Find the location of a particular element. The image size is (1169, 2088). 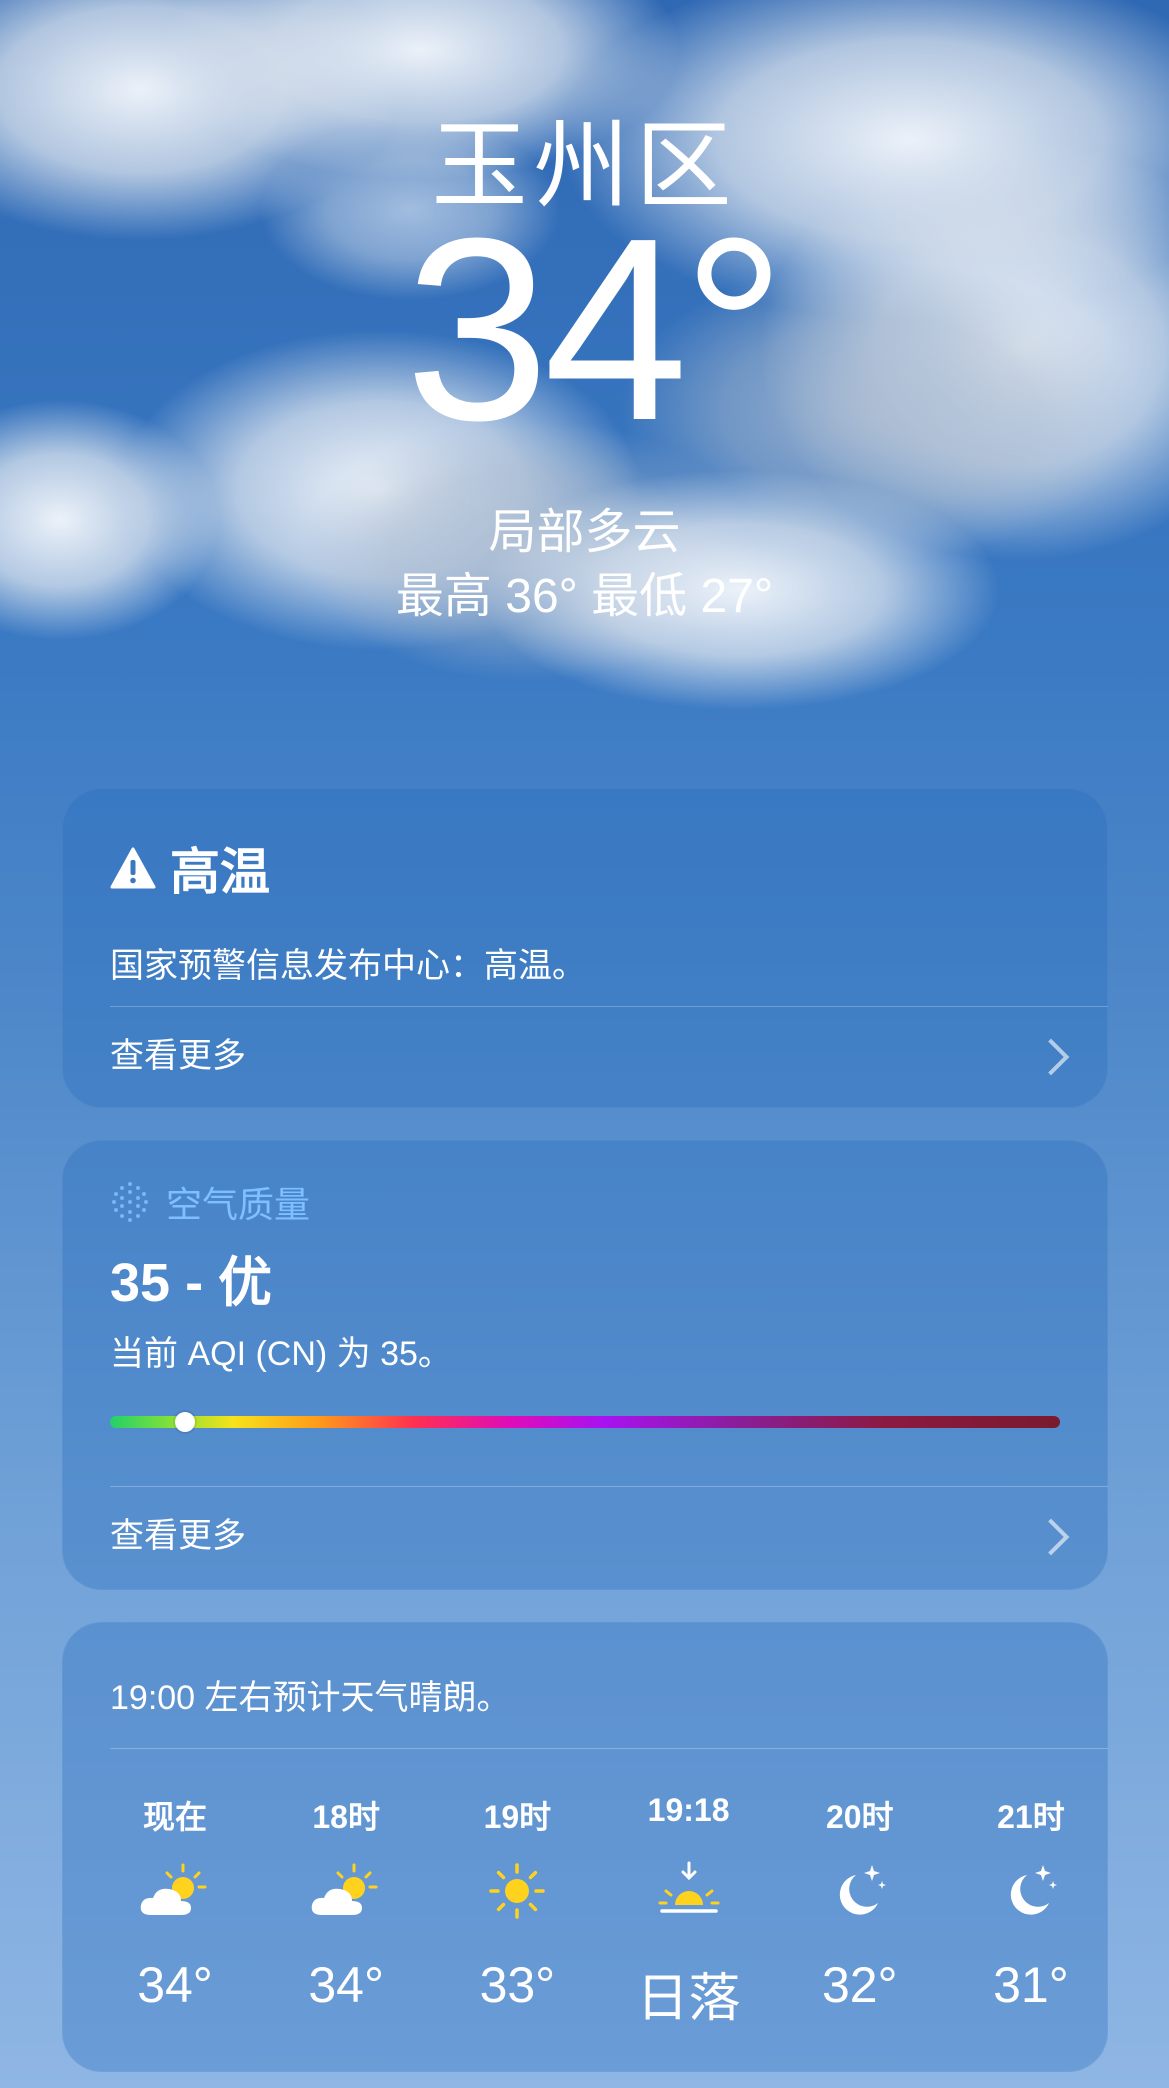

current-condition: 局部多云 is located at coordinates (584, 532).